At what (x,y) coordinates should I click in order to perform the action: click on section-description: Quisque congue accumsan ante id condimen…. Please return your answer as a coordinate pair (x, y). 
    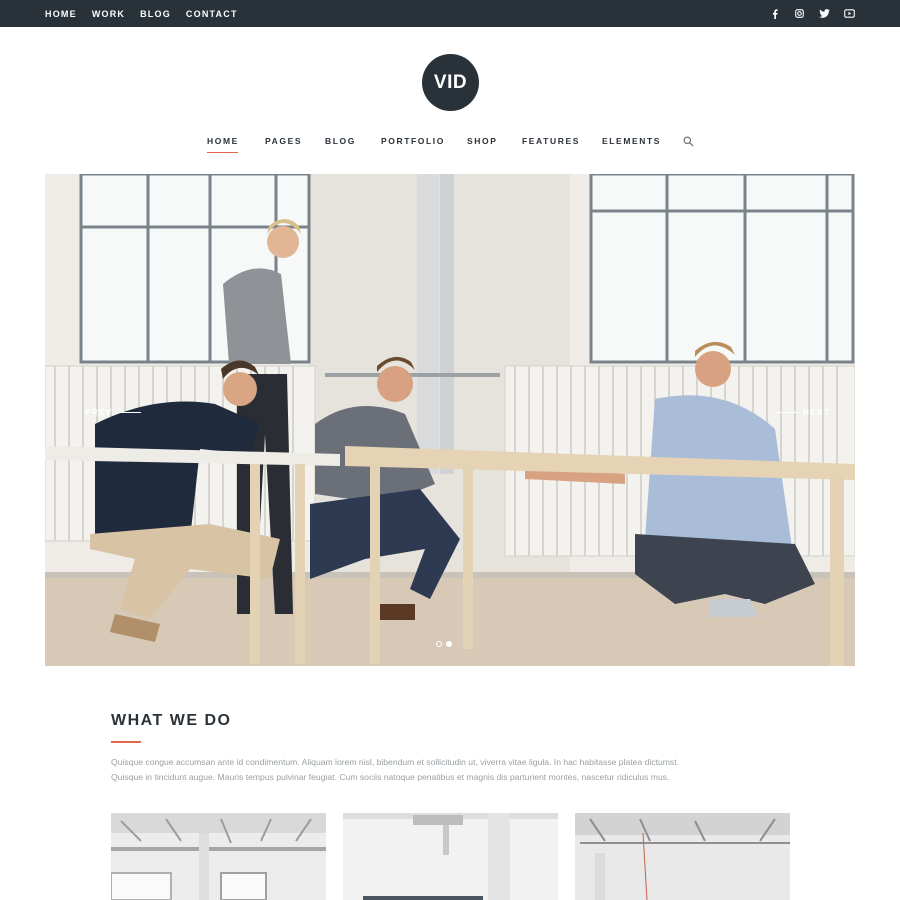
    Looking at the image, I should click on (451, 770).